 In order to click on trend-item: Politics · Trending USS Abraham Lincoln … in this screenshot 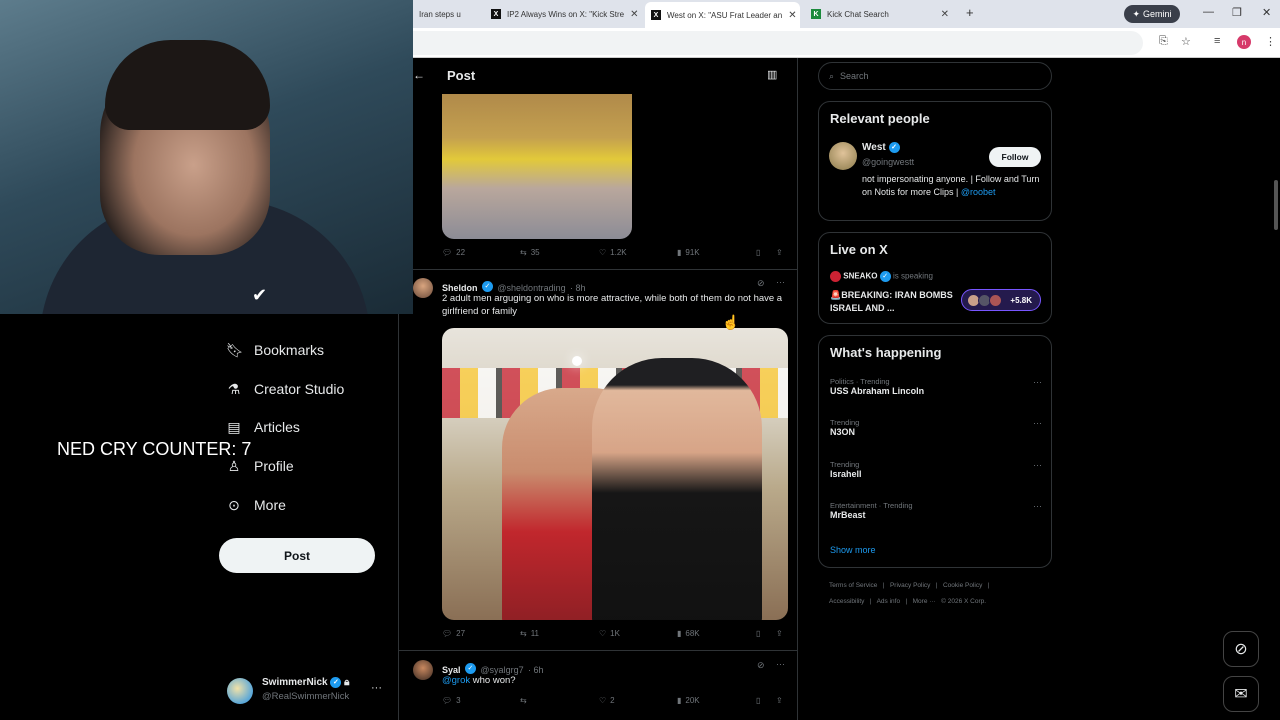, I will do `click(936, 386)`.